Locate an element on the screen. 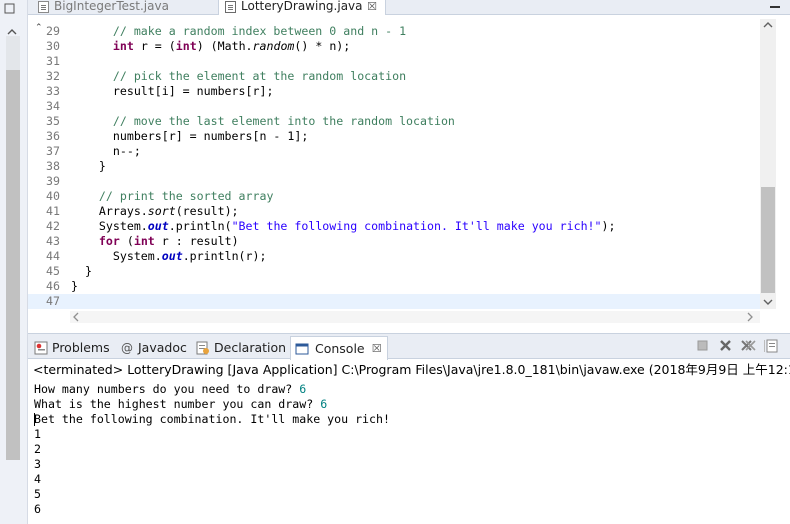 Image resolution: width=790 pixels, height=524 pixels. code-line: 41 Arrays.sort(result); is located at coordinates (394, 211).